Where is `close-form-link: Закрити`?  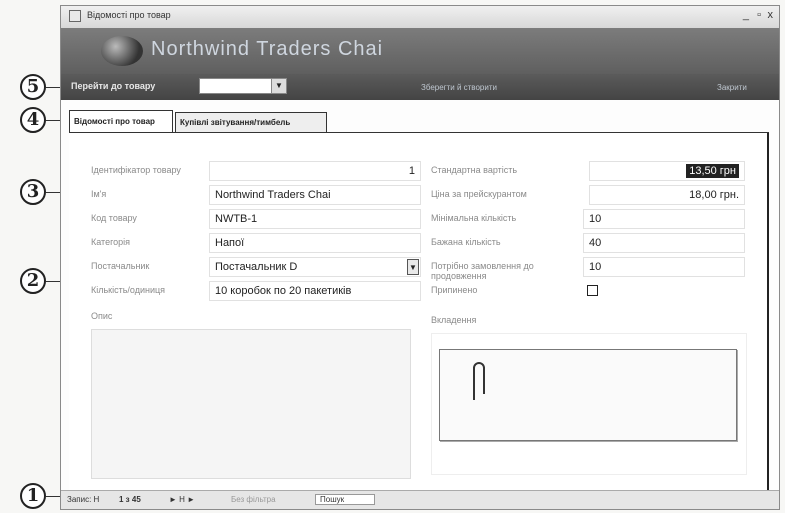
close-form-link: Закрити is located at coordinates (732, 87).